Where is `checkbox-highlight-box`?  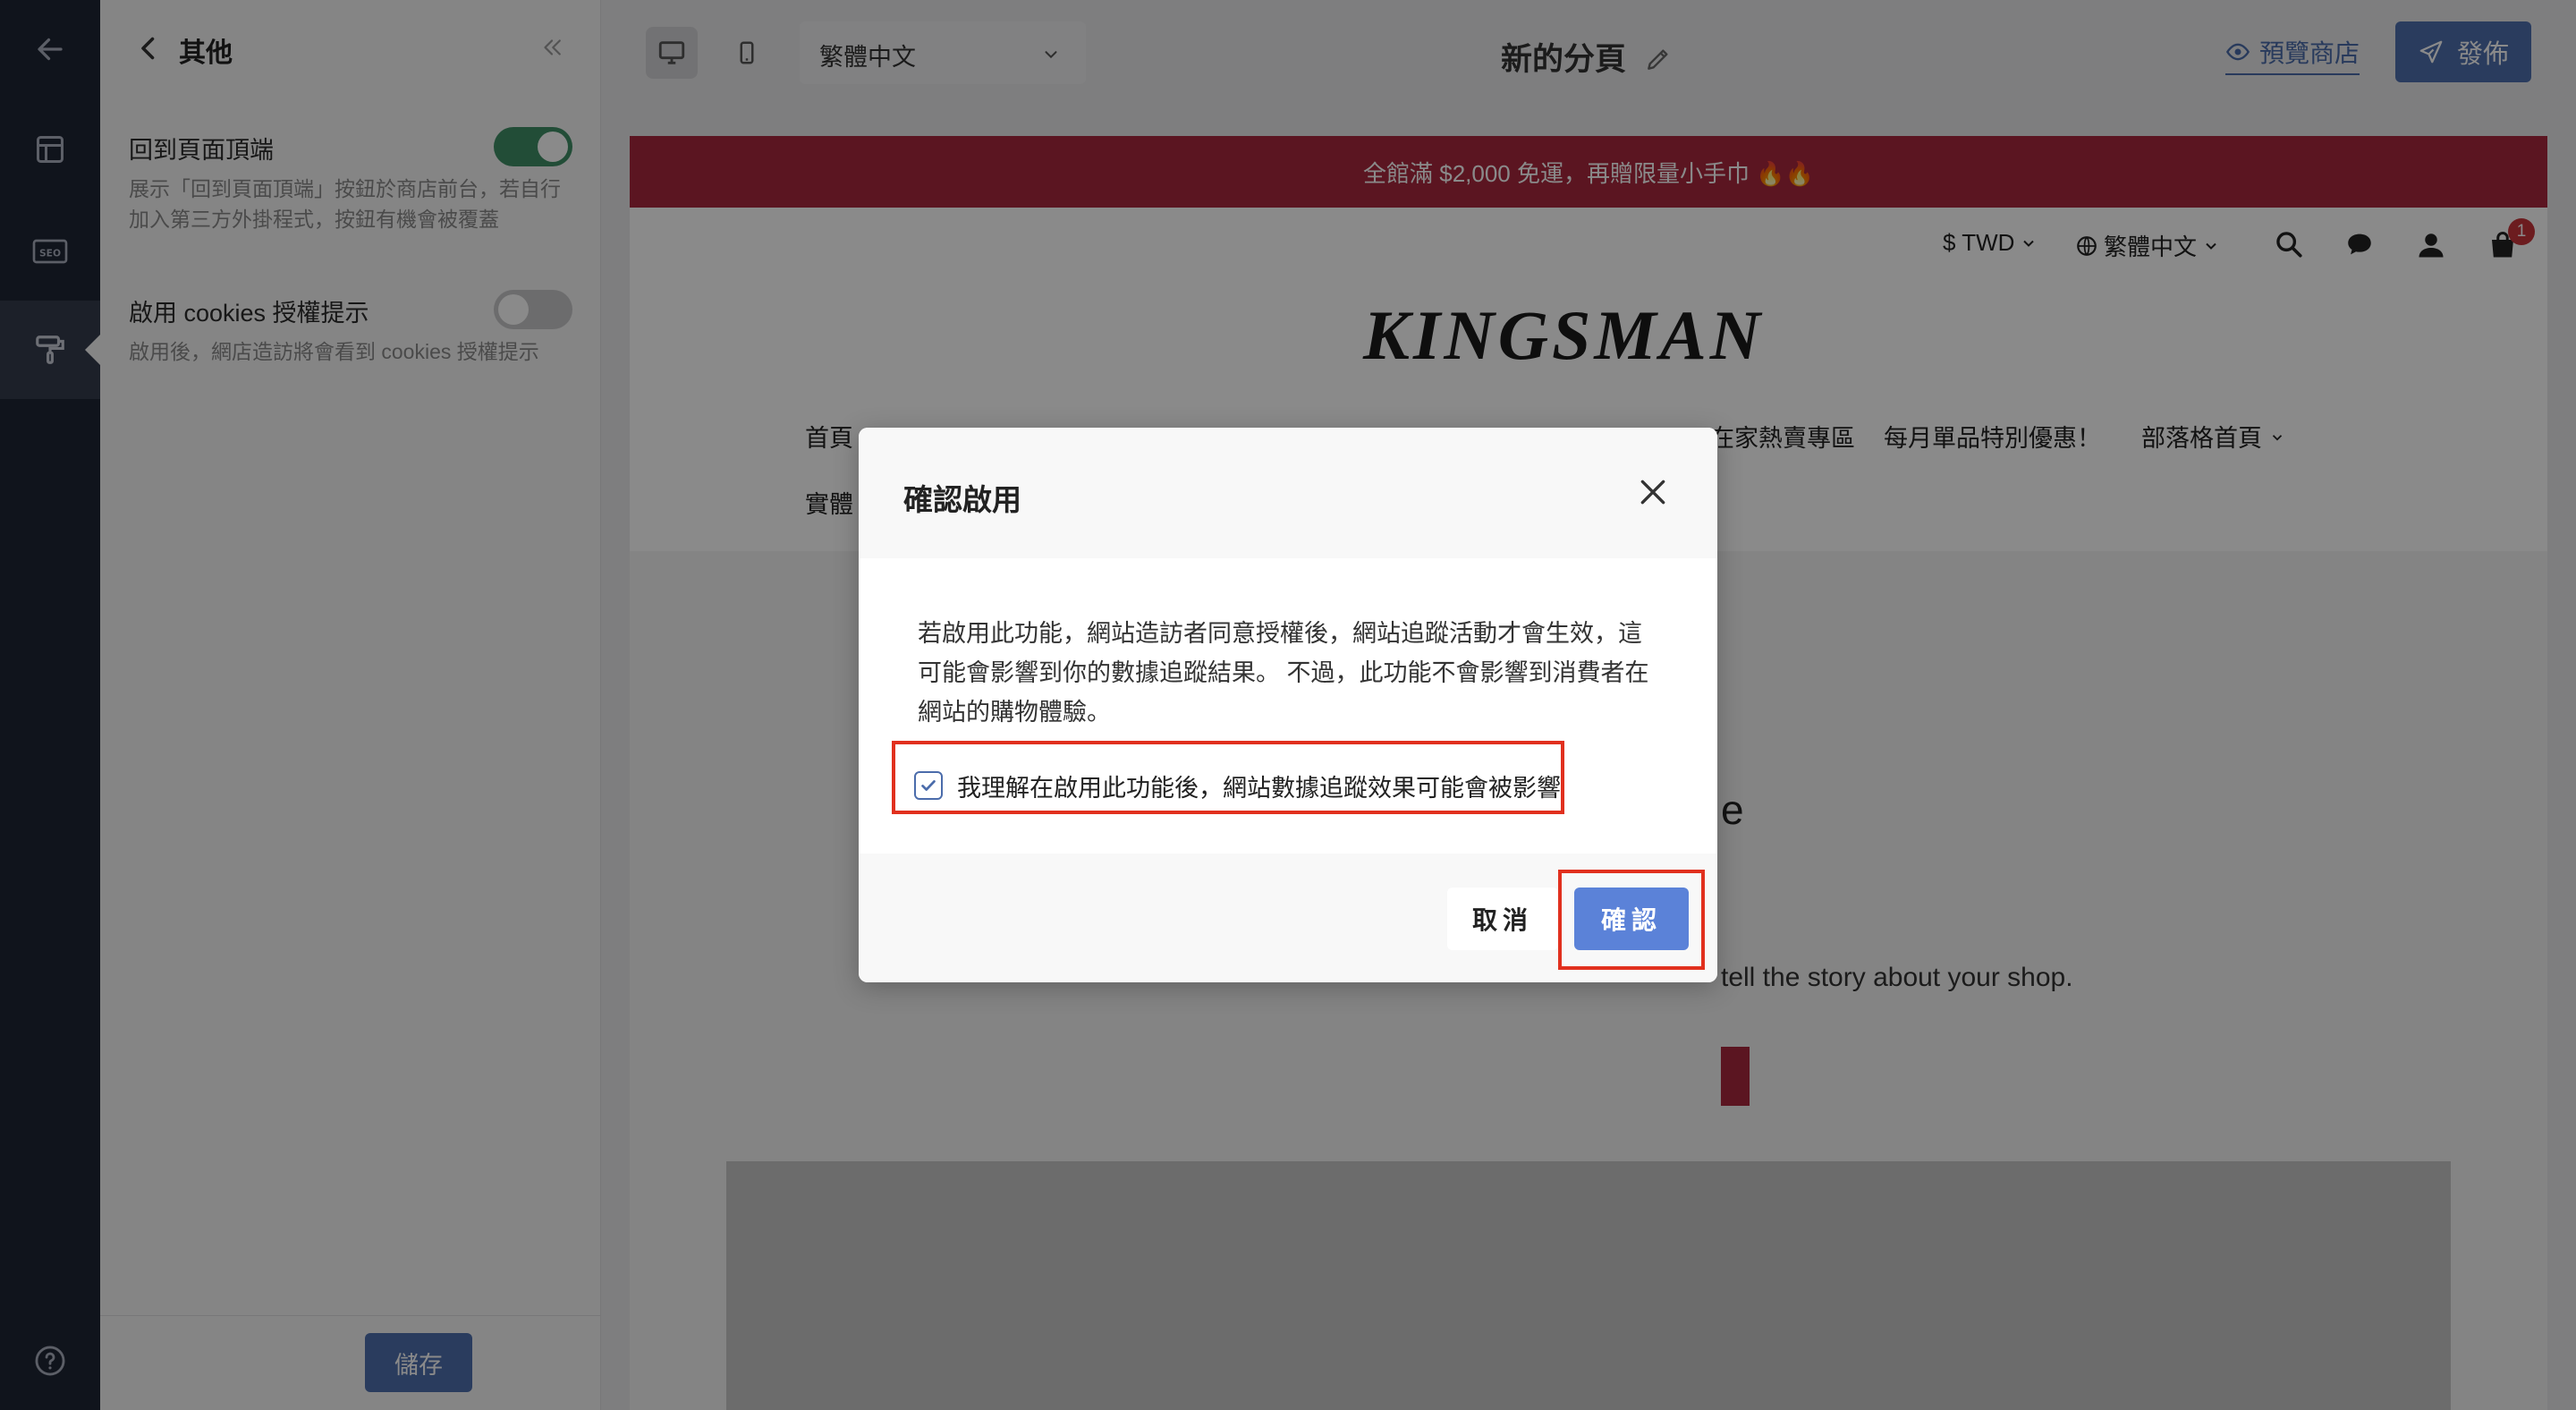 checkbox-highlight-box is located at coordinates (1228, 777).